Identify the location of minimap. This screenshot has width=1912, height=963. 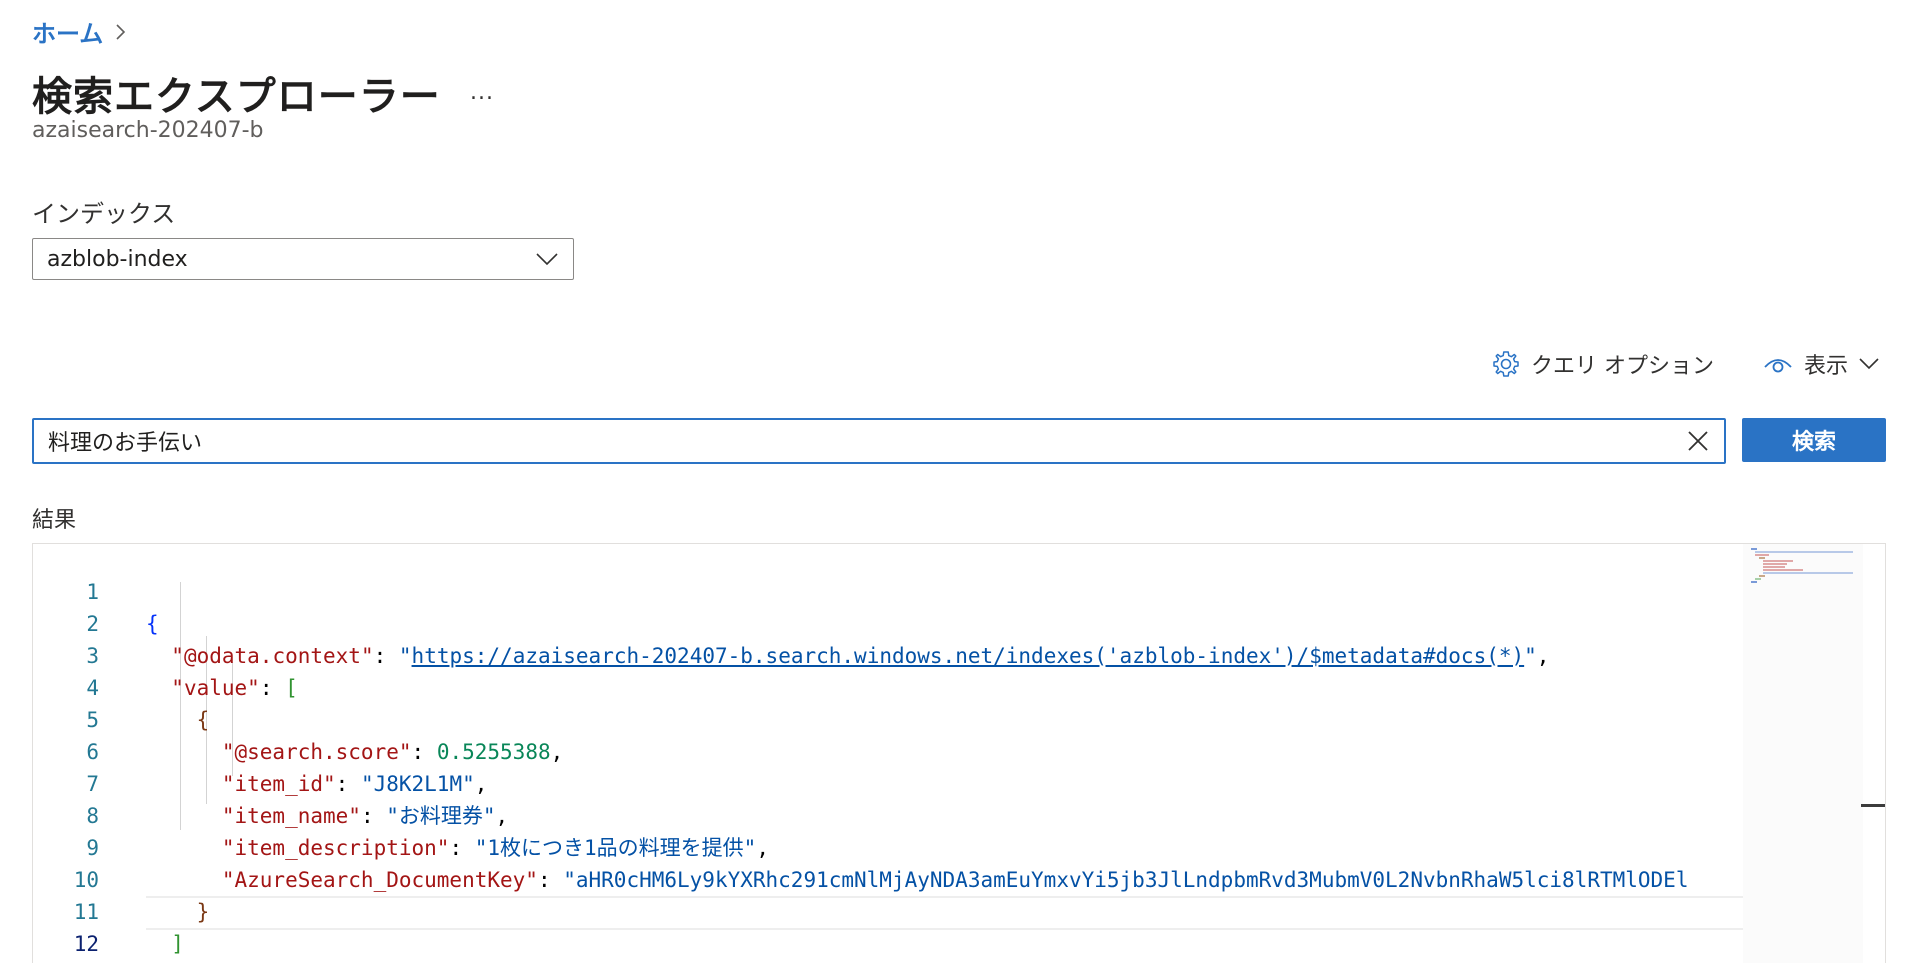
(1803, 753).